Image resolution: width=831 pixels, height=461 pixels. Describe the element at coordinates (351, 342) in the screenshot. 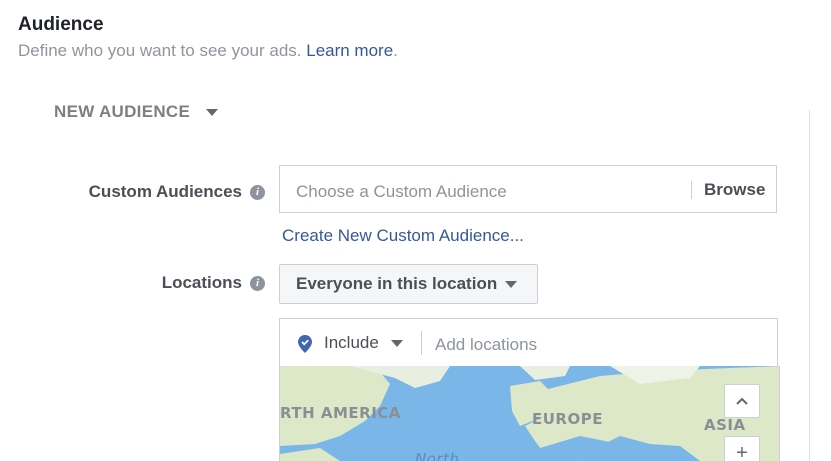

I see `include-label: Include` at that location.